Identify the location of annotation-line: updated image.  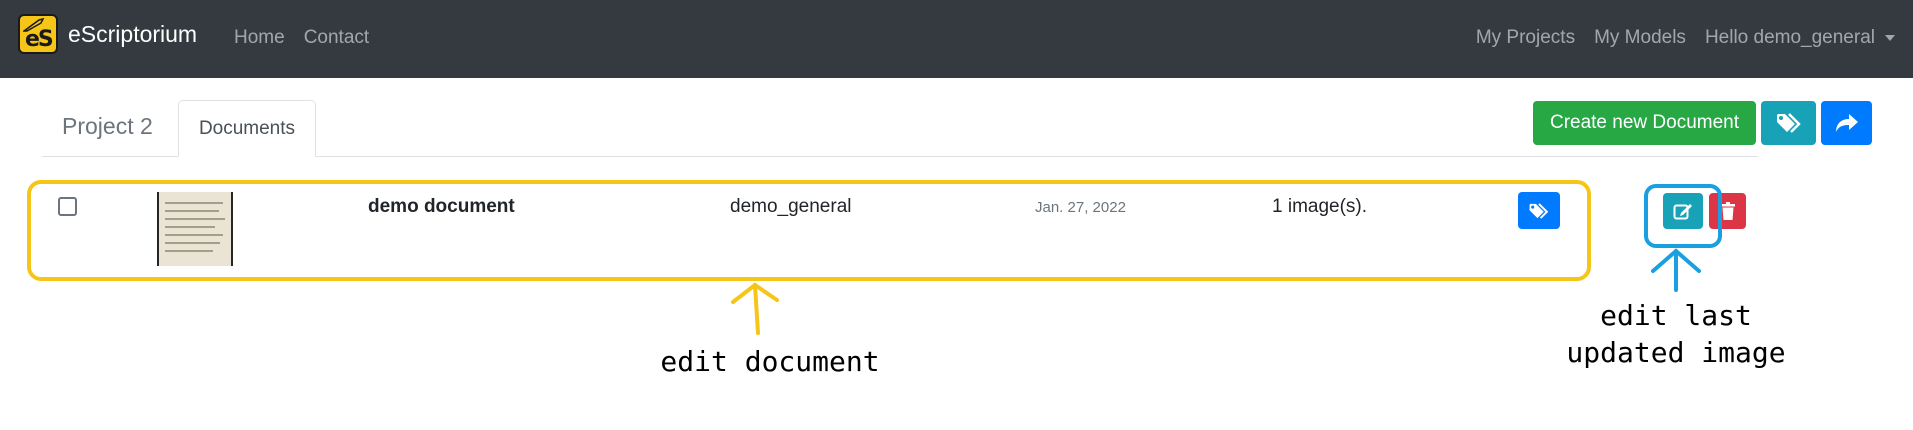
(1676, 352).